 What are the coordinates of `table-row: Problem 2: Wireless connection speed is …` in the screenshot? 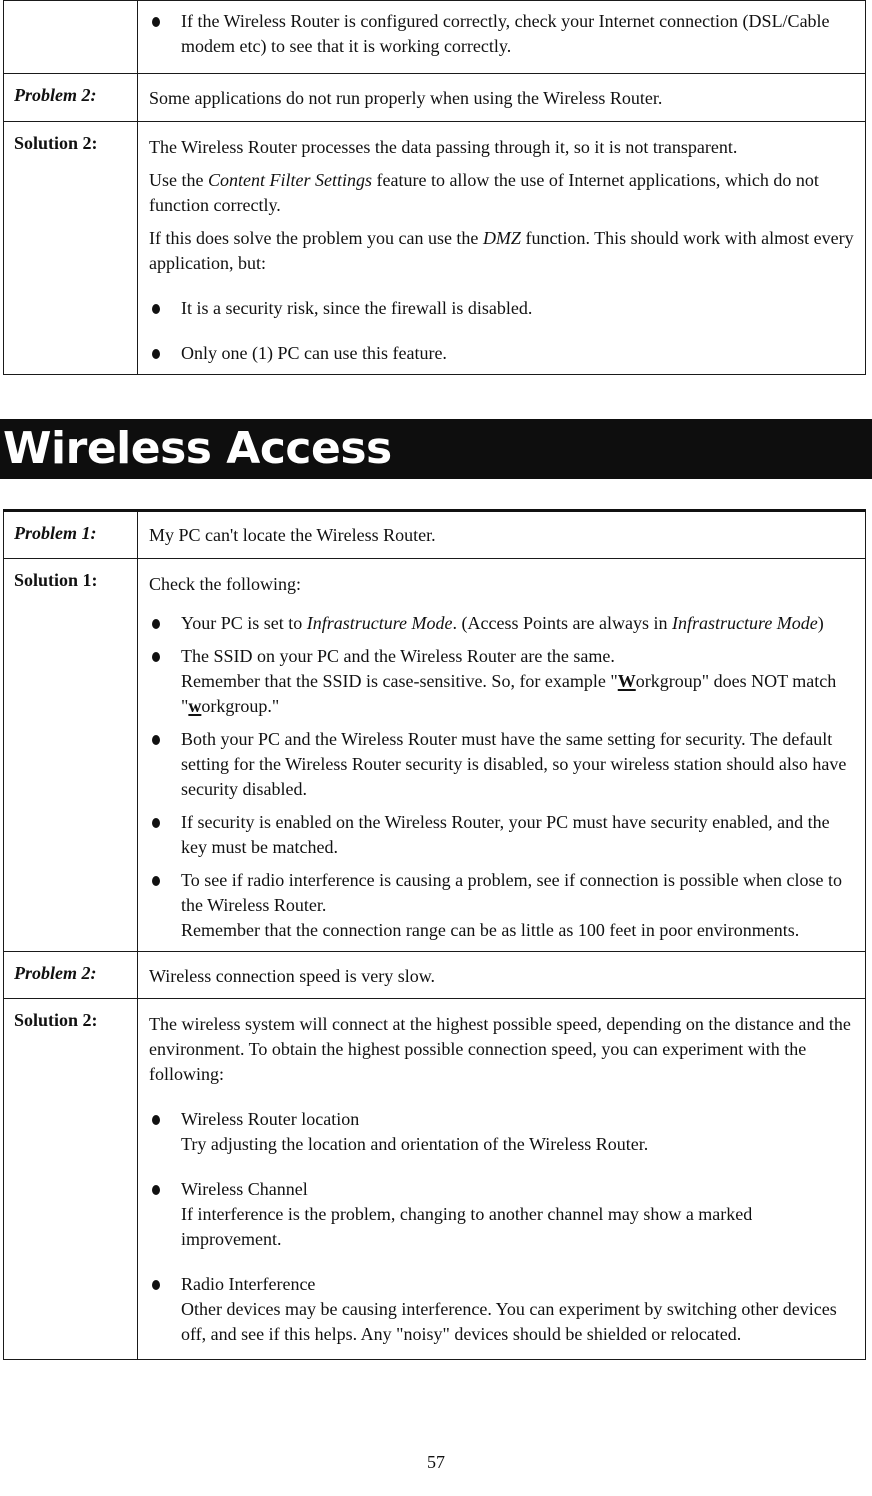 It's located at (434, 975).